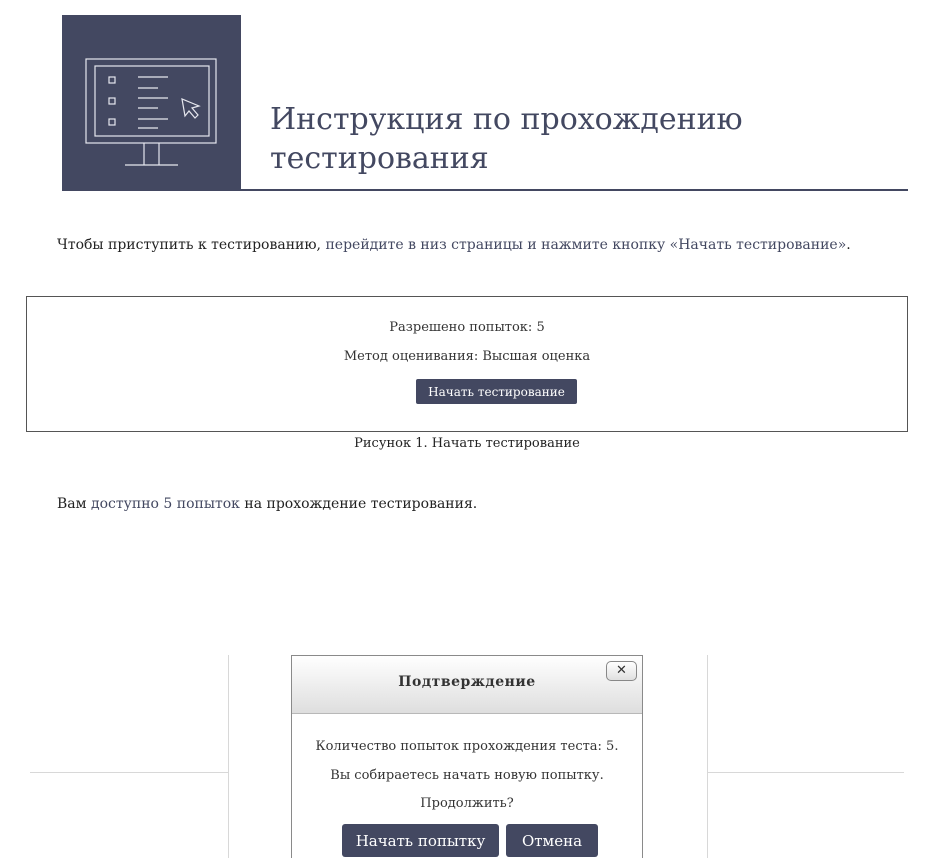  I want to click on allowed-attempts-text: Разрешено попыток: 5, so click(467, 327).